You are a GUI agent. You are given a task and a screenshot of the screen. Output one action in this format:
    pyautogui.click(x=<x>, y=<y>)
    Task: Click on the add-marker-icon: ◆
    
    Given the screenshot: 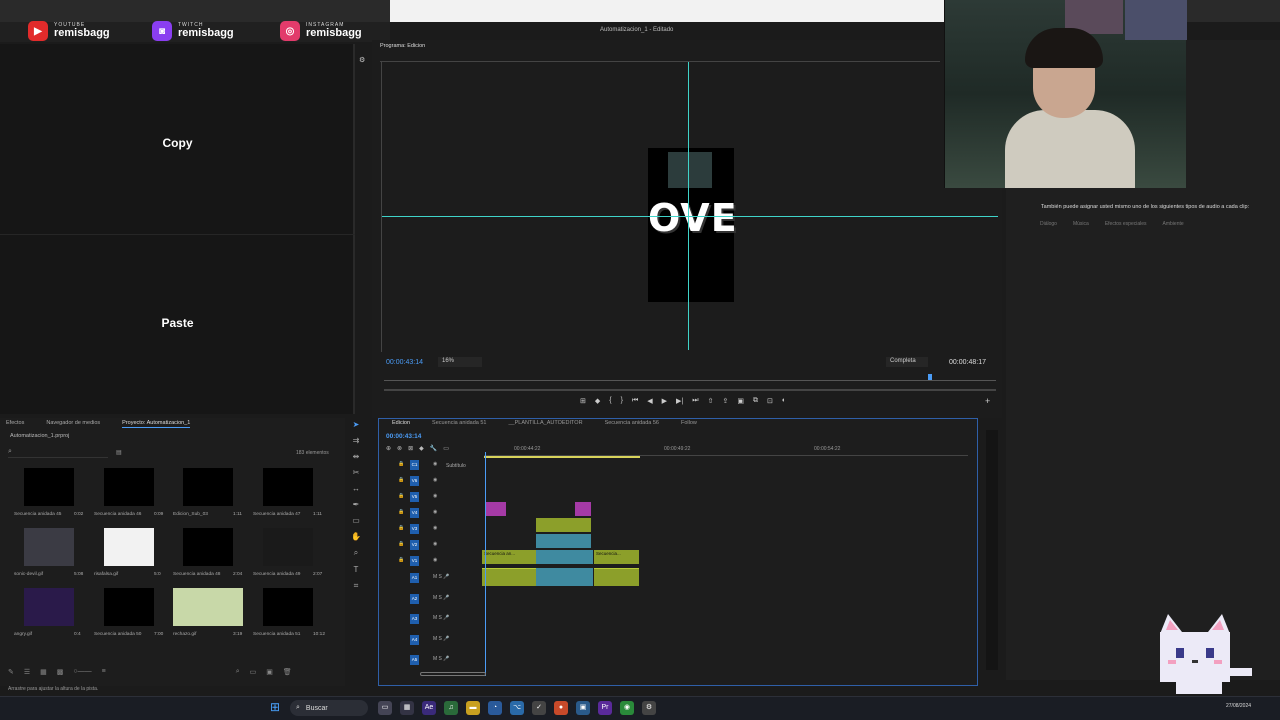 What is the action you would take?
    pyautogui.click(x=597, y=401)
    